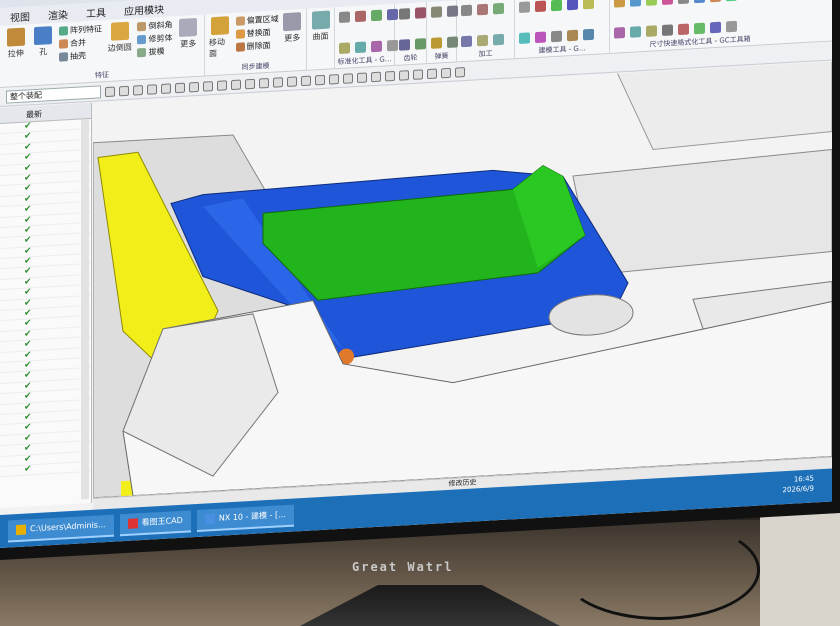  I want to click on center-icon, so click(264, 83).